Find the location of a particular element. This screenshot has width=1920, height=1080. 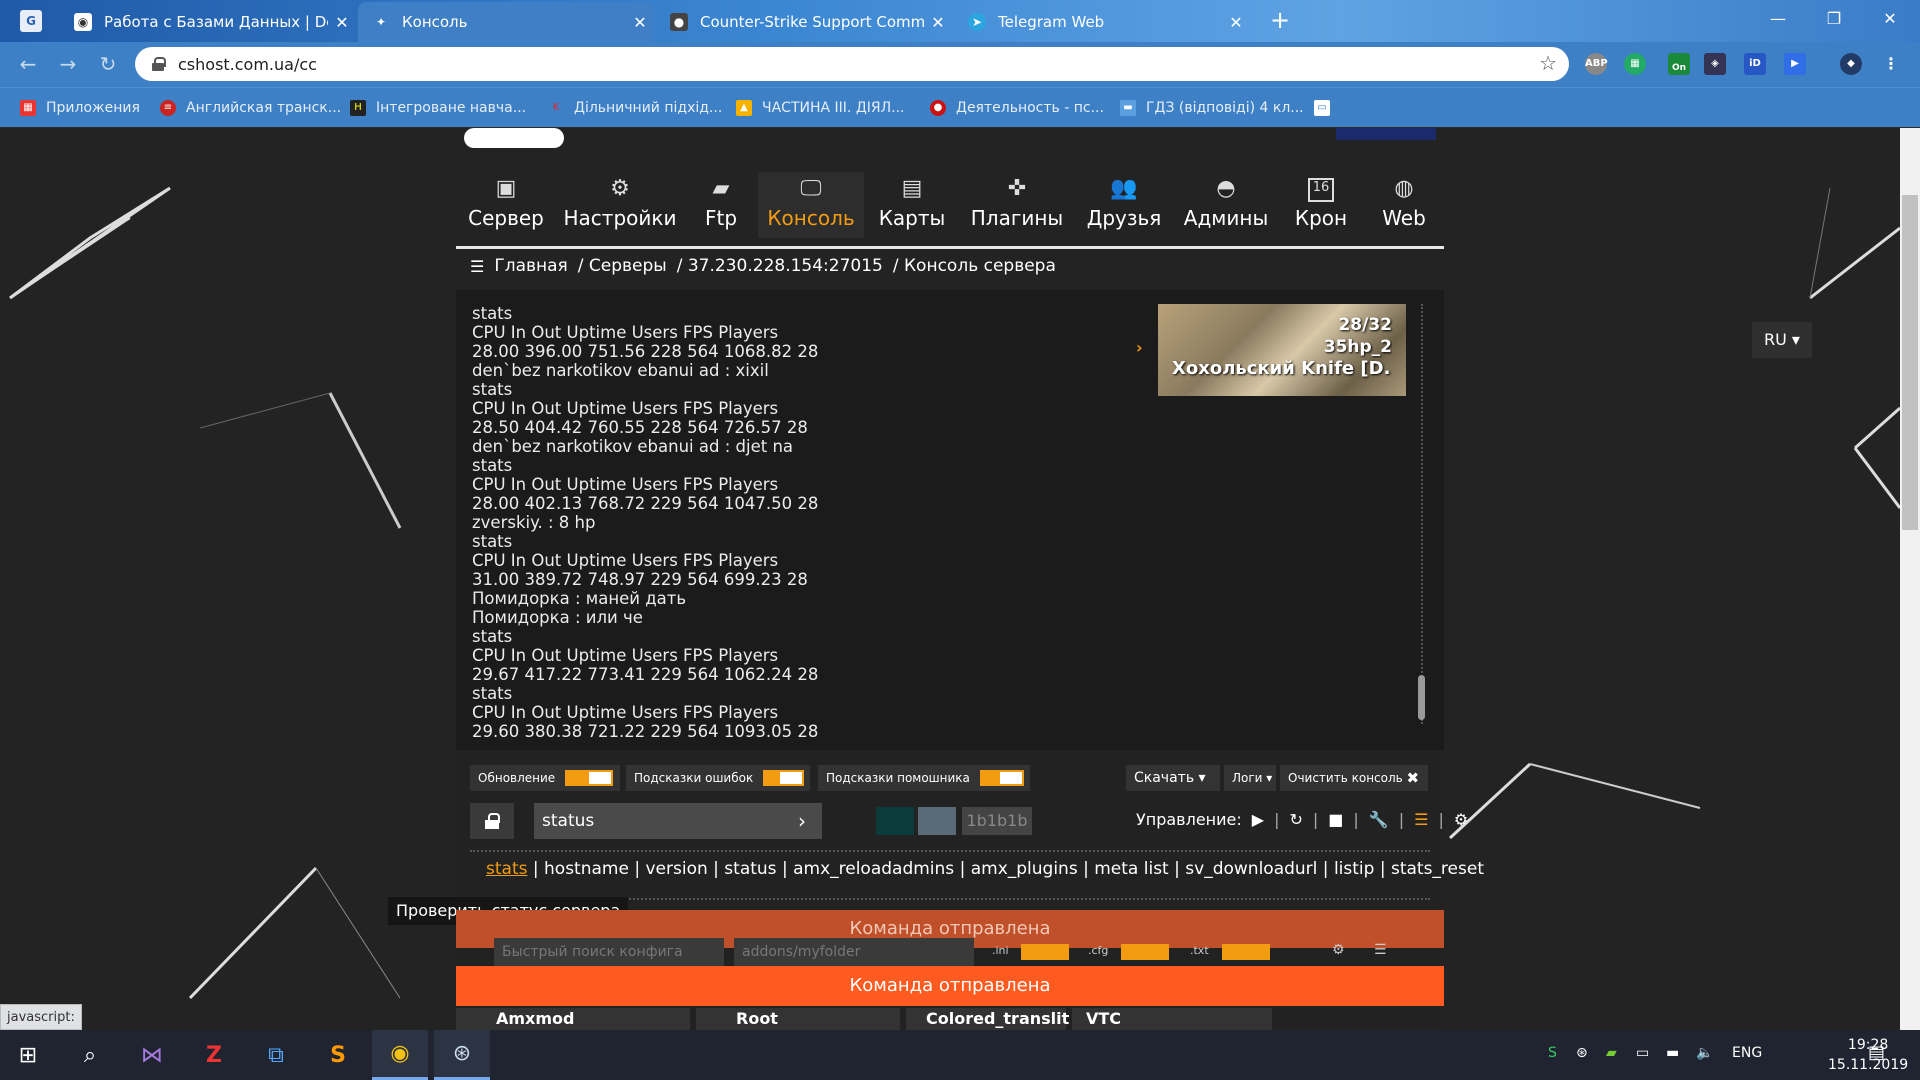

menu-item-admins: ◓ Админы is located at coordinates (1226, 205).